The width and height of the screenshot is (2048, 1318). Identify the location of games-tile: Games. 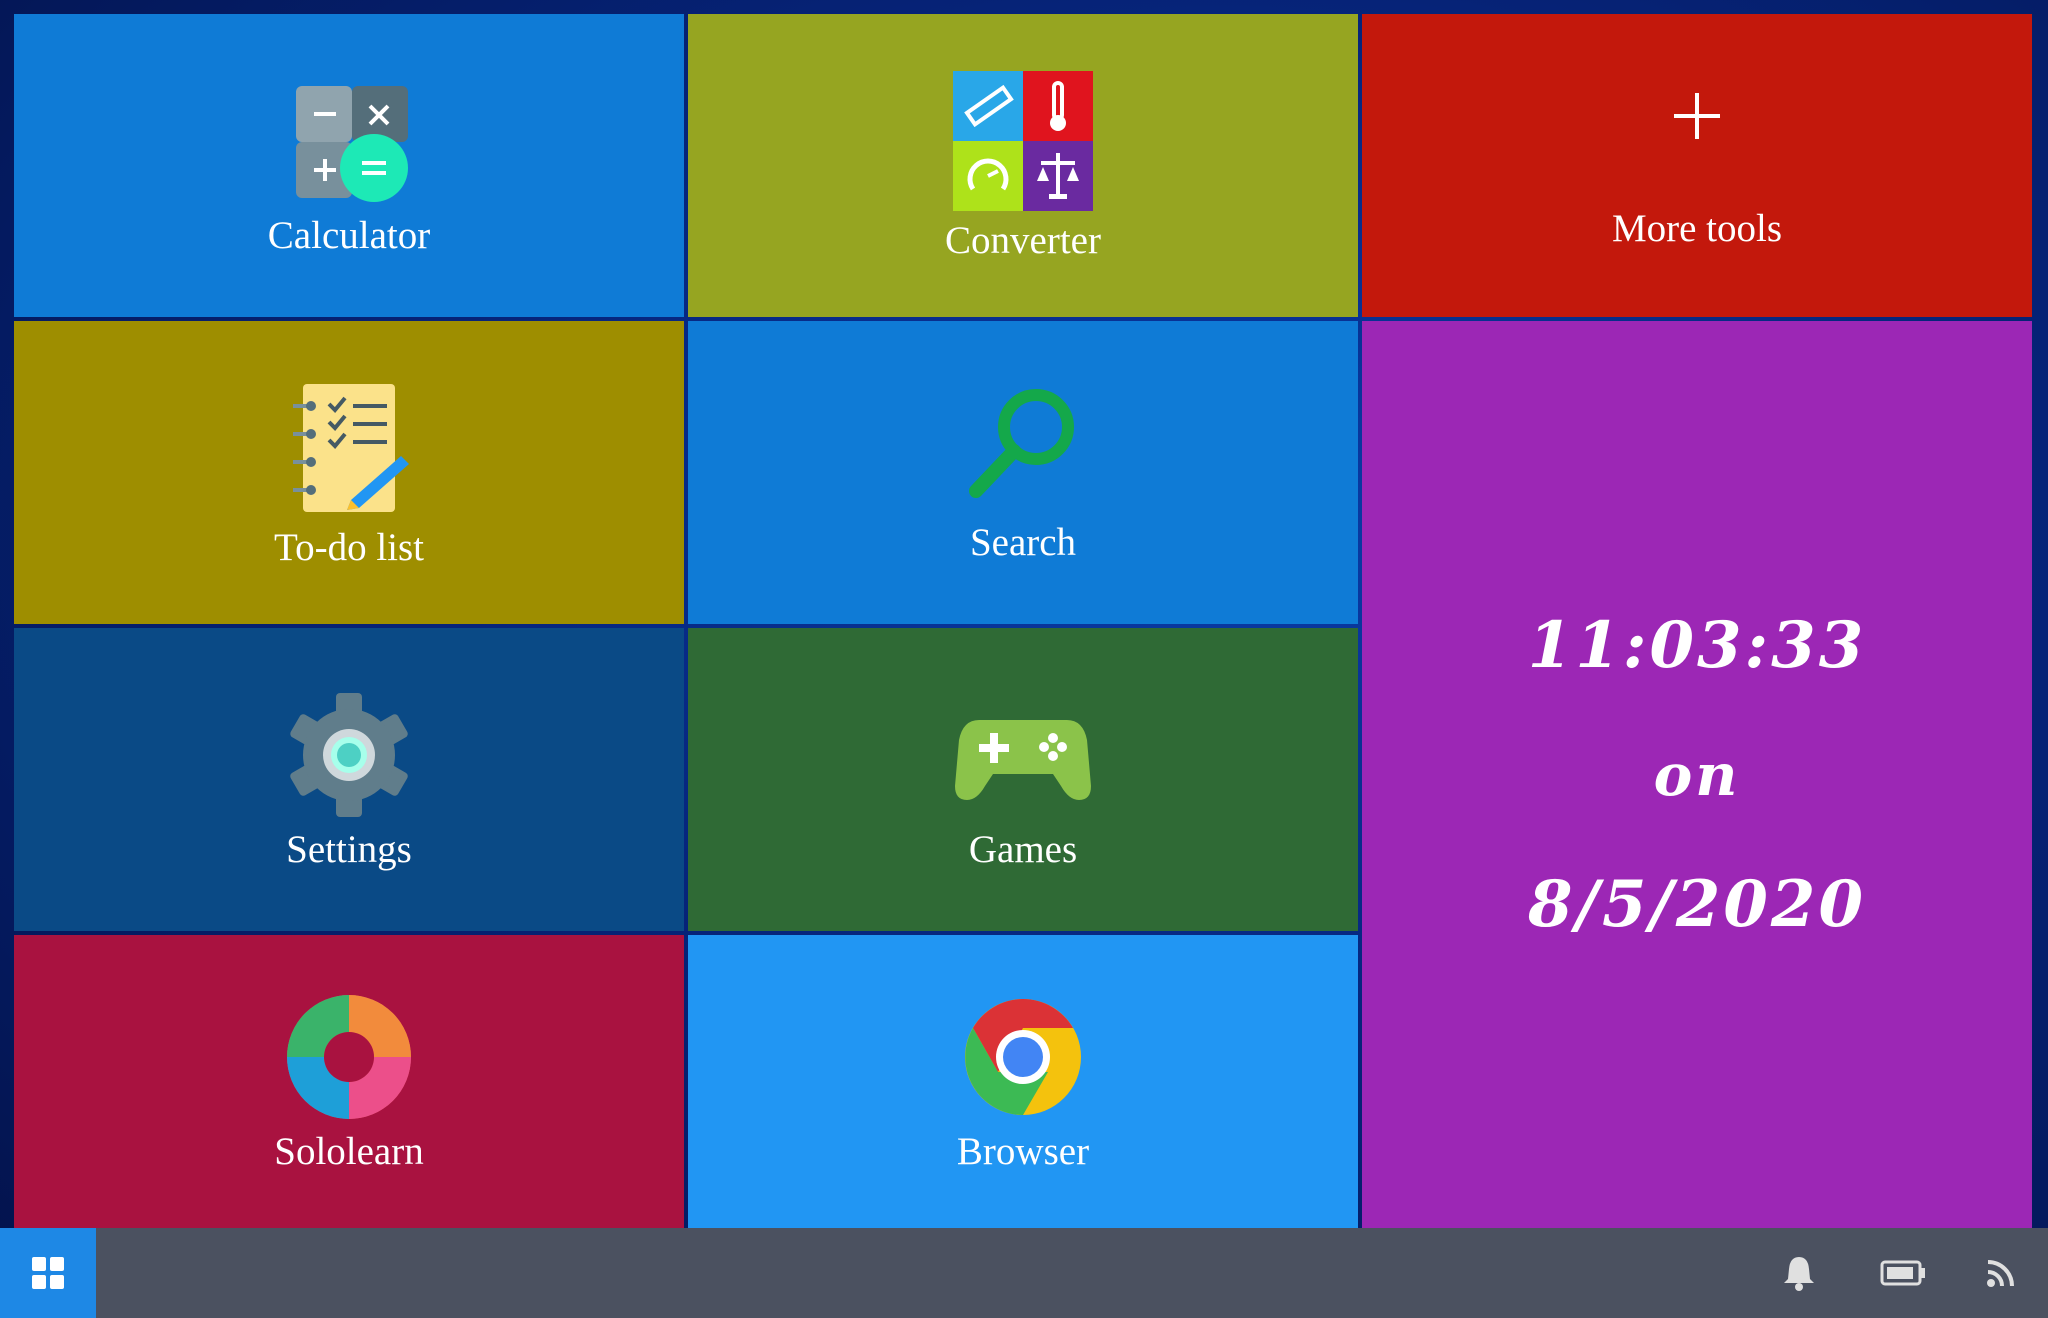
(1023, 779).